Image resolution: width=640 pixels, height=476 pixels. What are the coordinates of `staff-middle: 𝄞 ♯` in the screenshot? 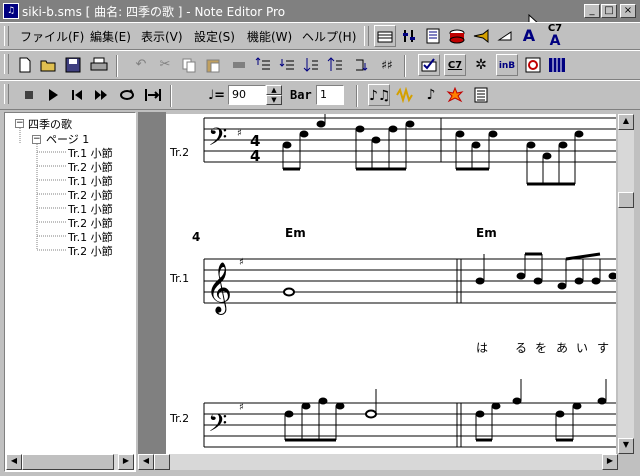 It's located at (409, 283).